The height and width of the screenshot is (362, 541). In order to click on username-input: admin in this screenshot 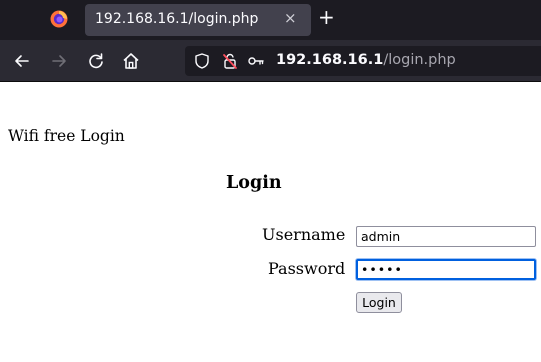, I will do `click(446, 236)`.